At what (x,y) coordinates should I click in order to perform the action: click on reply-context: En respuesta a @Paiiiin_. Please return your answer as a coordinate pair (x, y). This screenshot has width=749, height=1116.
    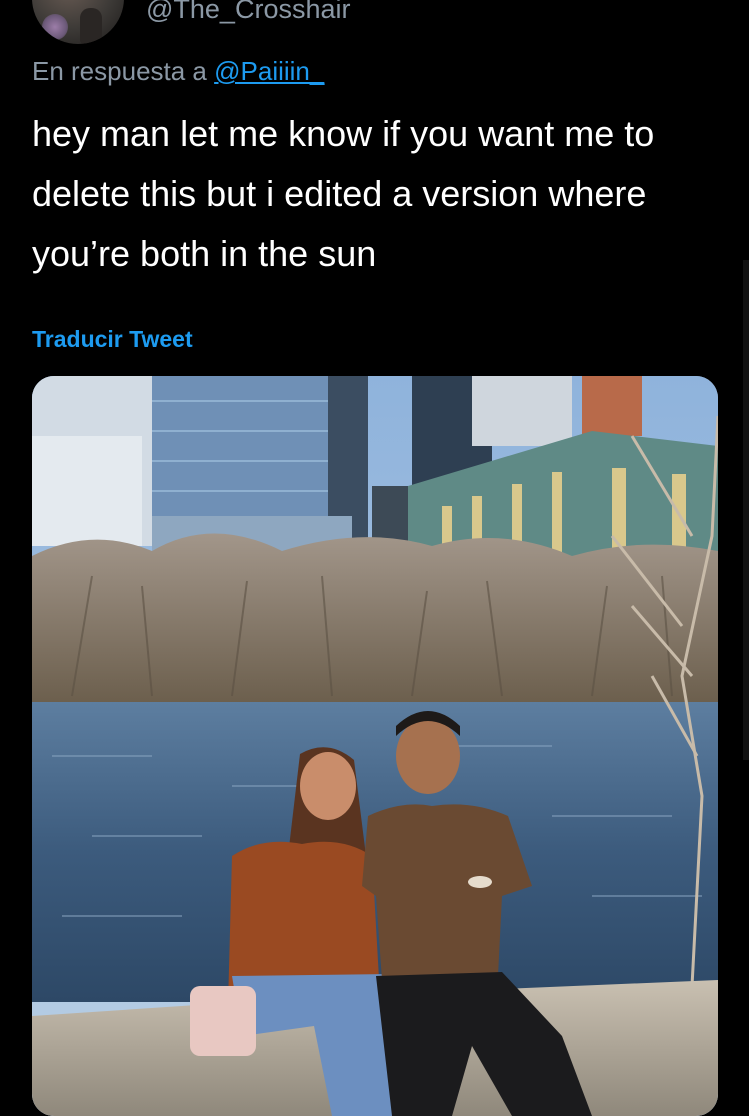
    Looking at the image, I should click on (178, 71).